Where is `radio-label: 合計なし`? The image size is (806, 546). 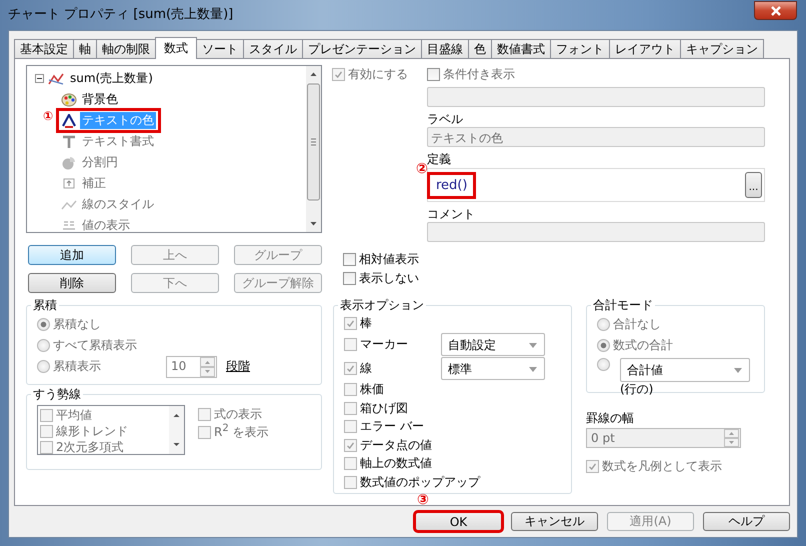
radio-label: 合計なし is located at coordinates (637, 324).